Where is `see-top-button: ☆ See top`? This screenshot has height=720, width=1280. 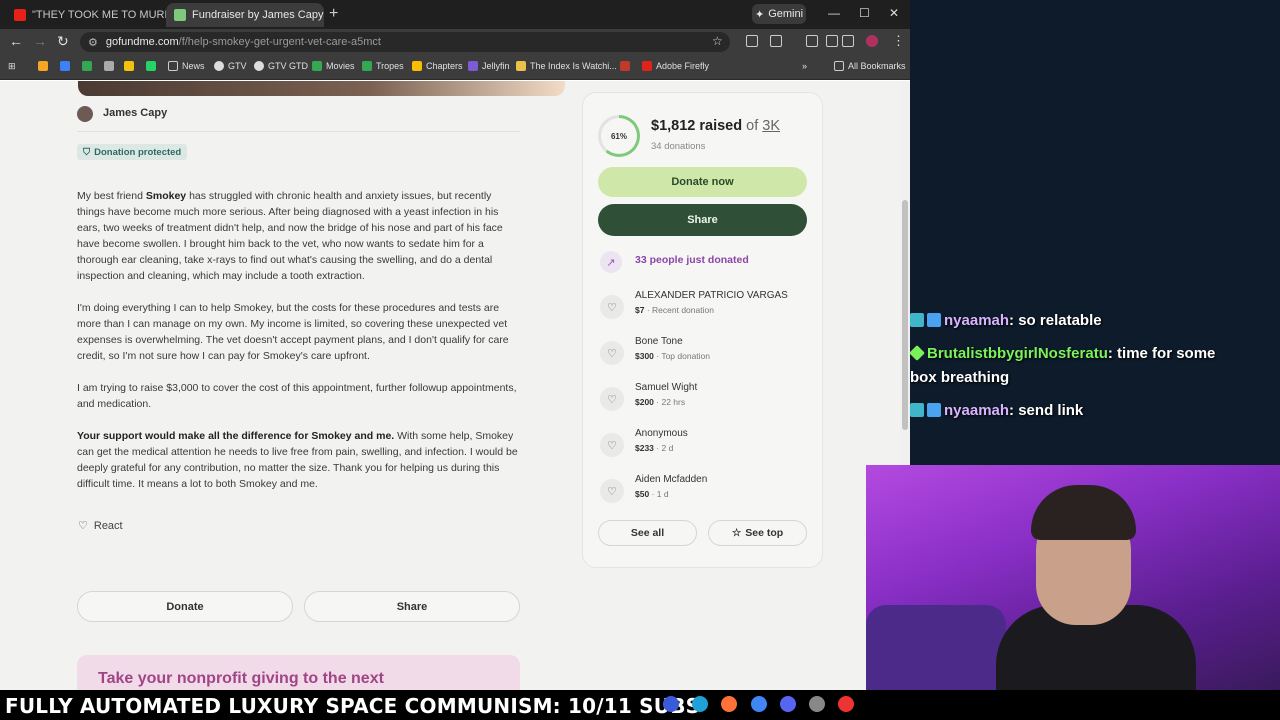 see-top-button: ☆ See top is located at coordinates (757, 533).